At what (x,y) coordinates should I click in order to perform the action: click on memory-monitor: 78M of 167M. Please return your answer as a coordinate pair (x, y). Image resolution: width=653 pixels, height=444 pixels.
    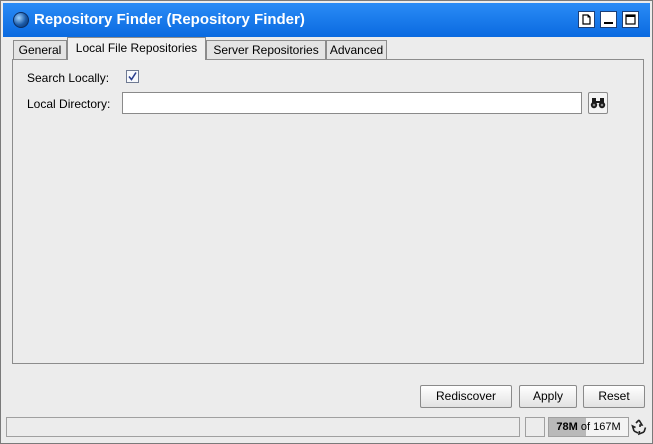
    Looking at the image, I should click on (588, 427).